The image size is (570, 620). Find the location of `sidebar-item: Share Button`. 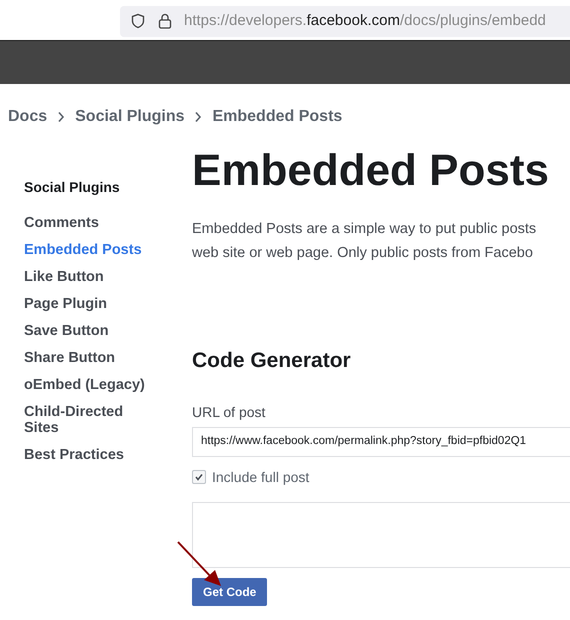

sidebar-item: Share Button is located at coordinates (89, 358).